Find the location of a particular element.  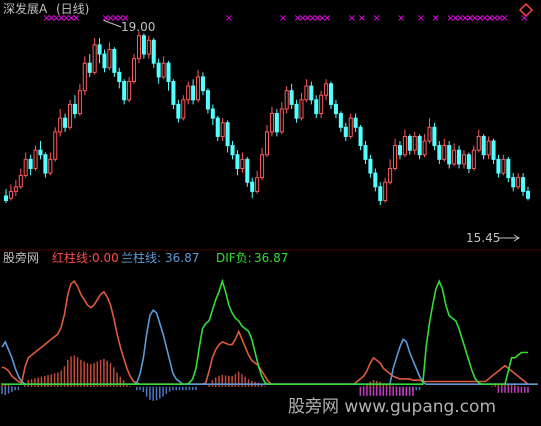

stock-title: 深发展A is located at coordinates (25, 8).